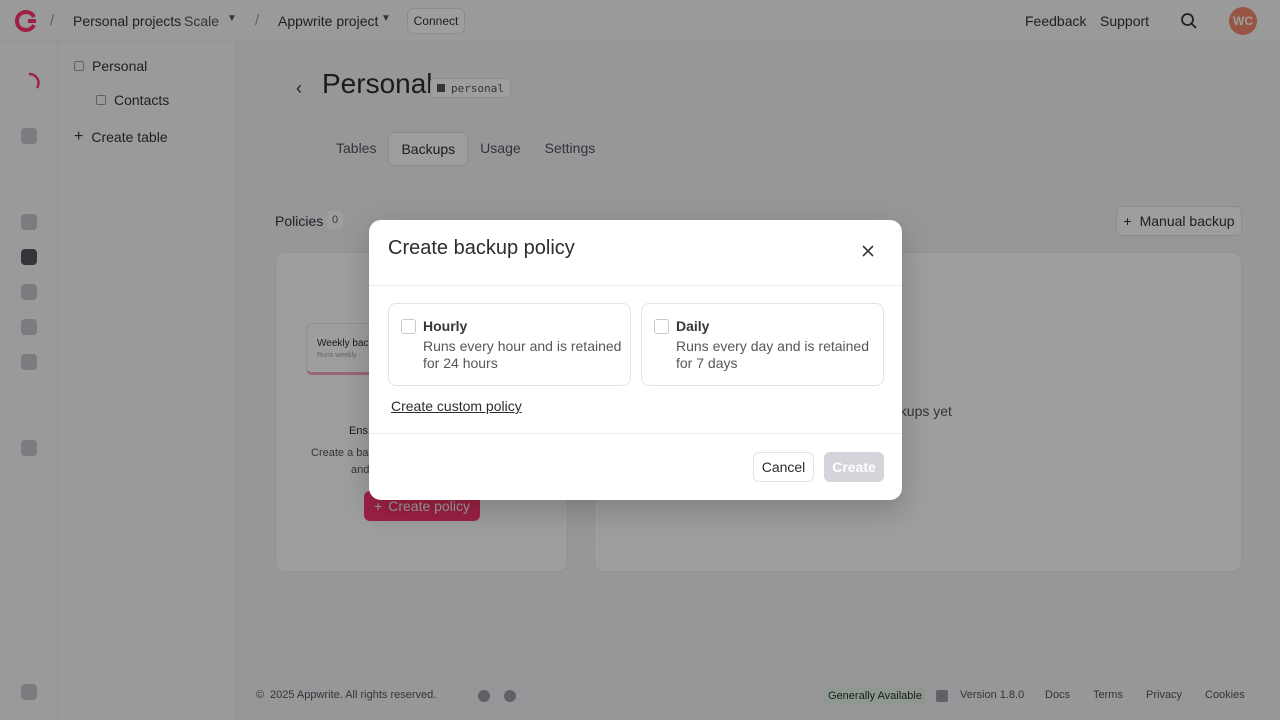 The height and width of the screenshot is (720, 1280). Describe the element at coordinates (408, 326) in the screenshot. I see `hourly-checkbox` at that location.